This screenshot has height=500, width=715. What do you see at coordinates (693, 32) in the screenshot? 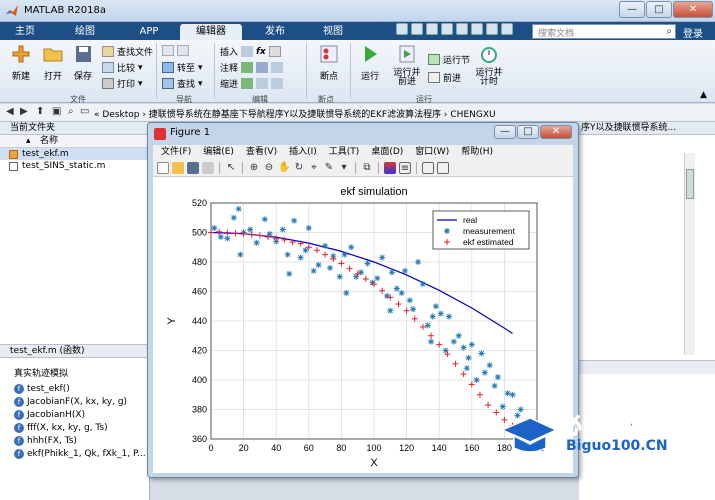
I see `login-link: 登录` at bounding box center [693, 32].